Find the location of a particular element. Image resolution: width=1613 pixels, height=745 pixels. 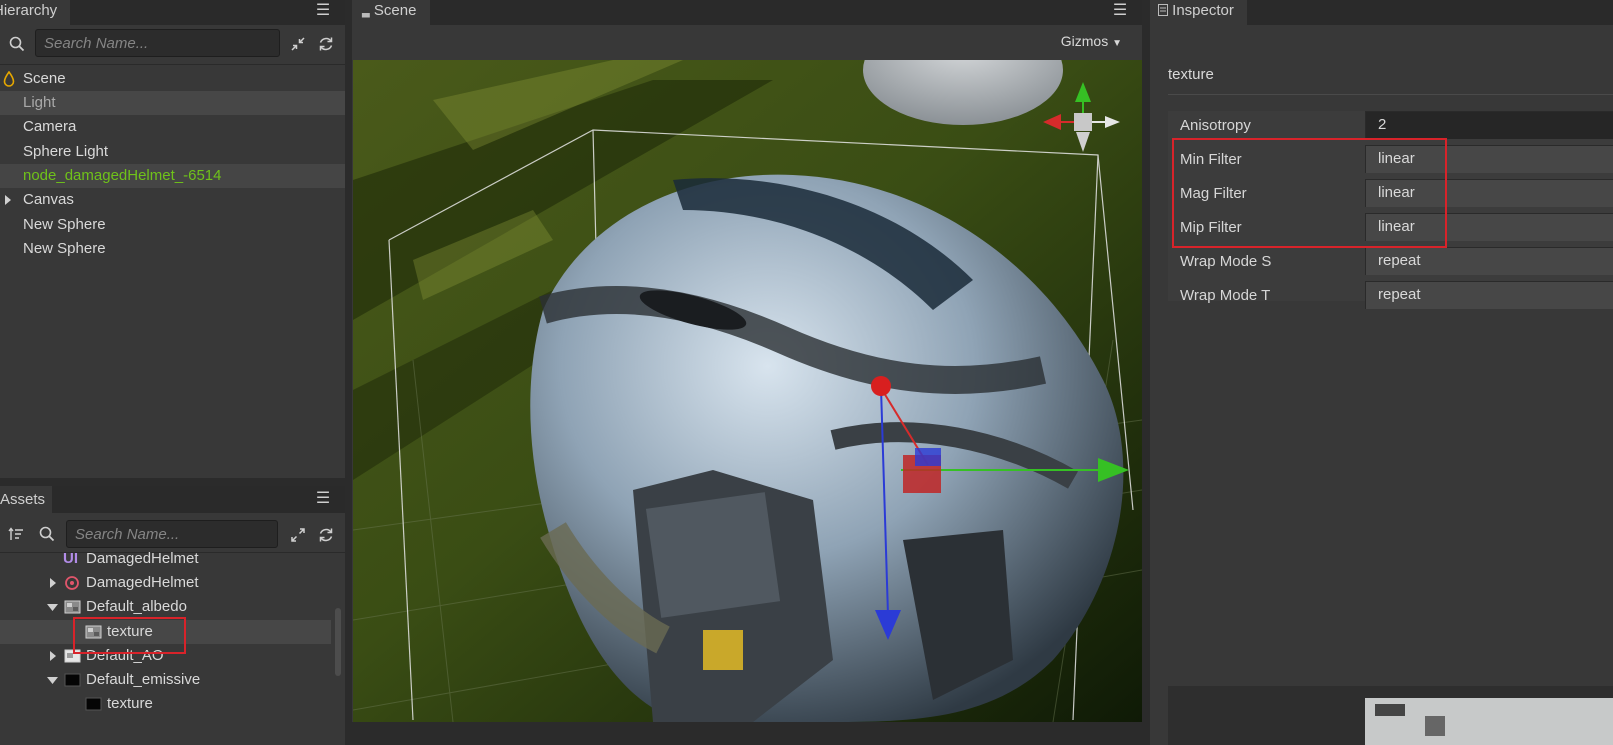

scene-menu-icon: ☰ is located at coordinates (1120, 12).